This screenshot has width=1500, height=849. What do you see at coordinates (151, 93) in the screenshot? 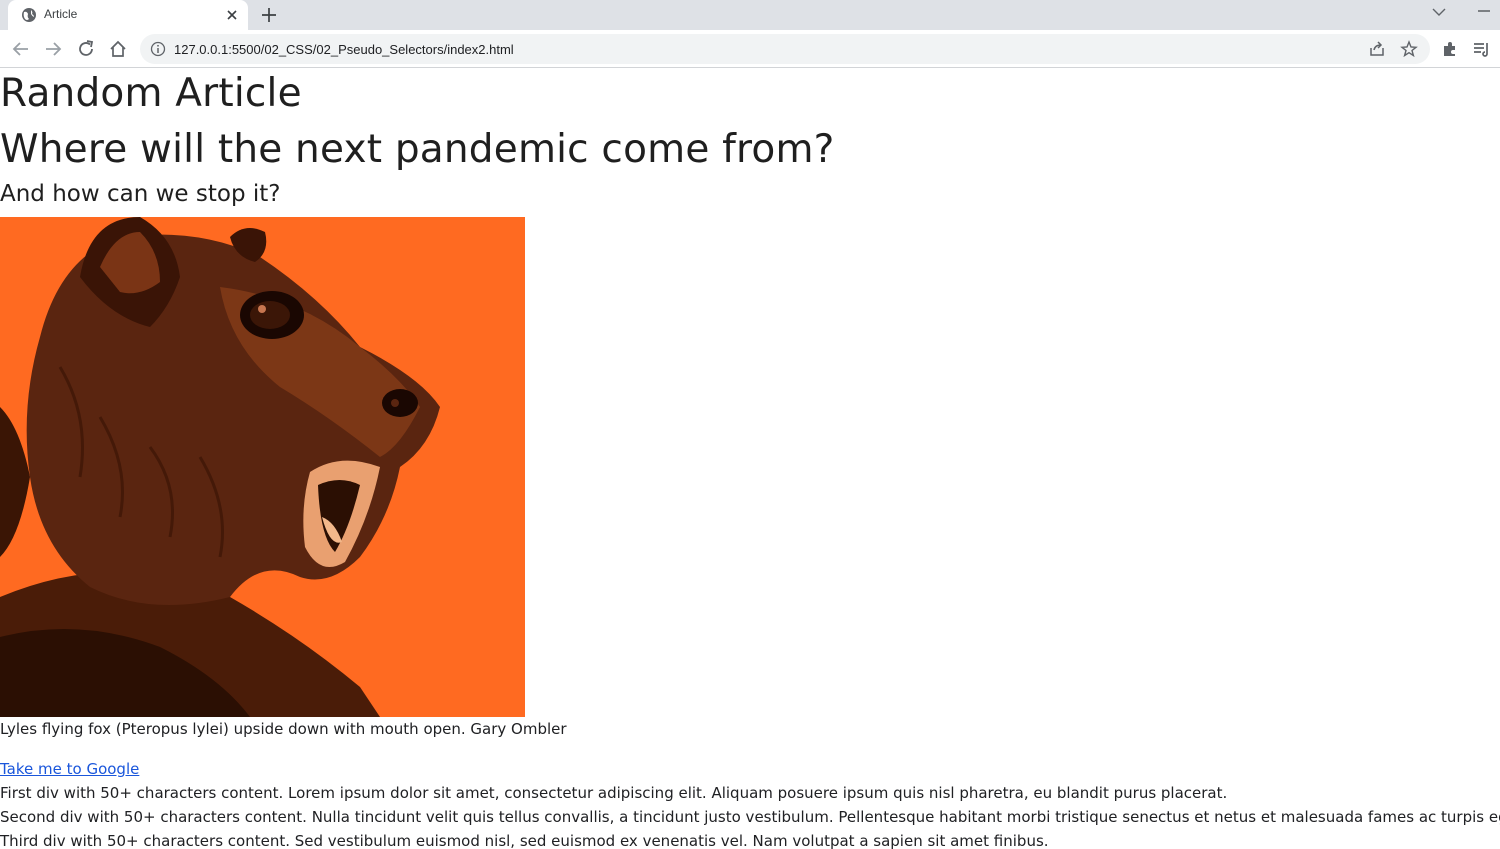
I see `page-heading: Random Article` at bounding box center [151, 93].